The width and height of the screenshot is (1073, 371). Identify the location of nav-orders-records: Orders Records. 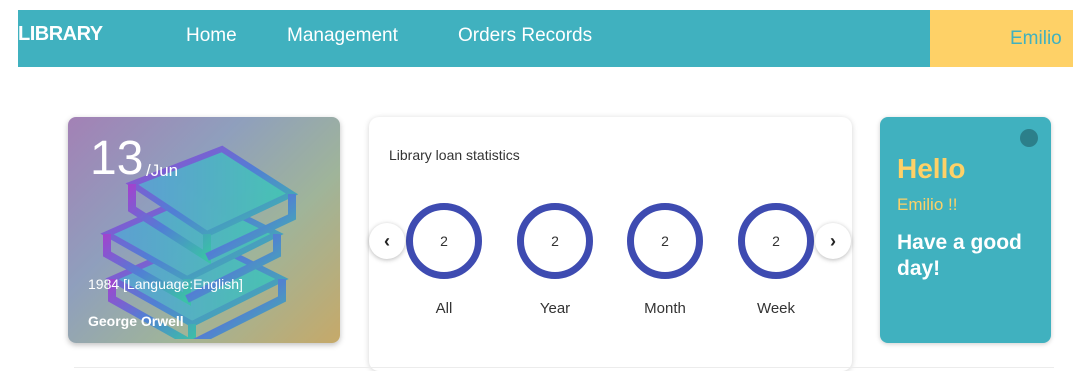
(525, 36).